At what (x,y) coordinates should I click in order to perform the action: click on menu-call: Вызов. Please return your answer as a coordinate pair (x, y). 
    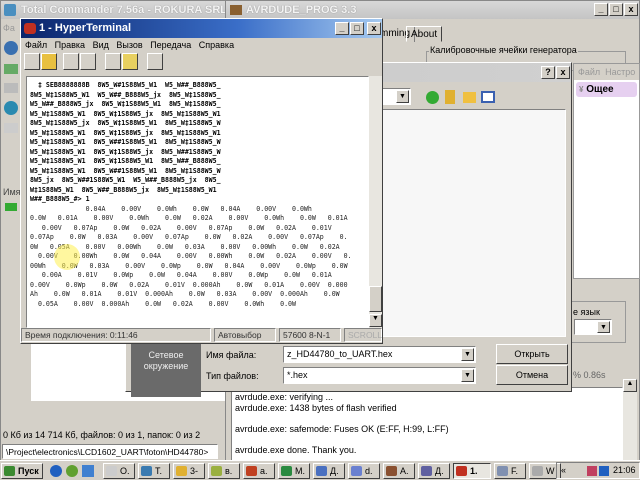
    Looking at the image, I should click on (129, 45).